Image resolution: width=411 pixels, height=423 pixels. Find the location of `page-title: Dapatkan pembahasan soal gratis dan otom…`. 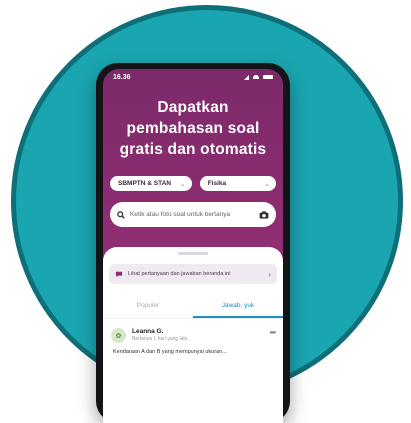

page-title: Dapatkan pembahasan soal gratis dan otom… is located at coordinates (193, 128).